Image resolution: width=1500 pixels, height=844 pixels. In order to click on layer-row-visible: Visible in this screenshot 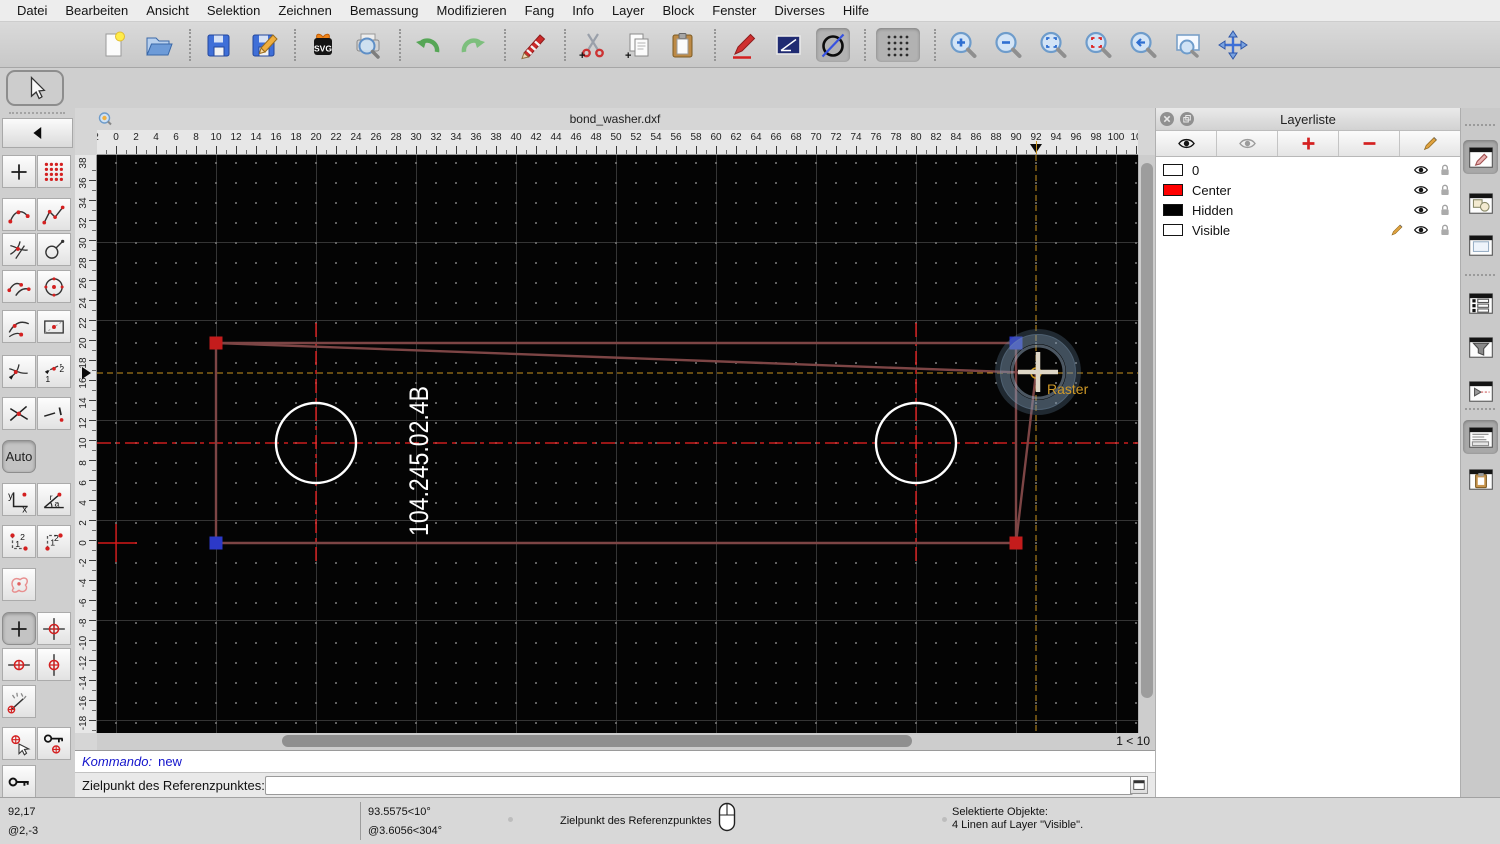, I will do `click(1308, 230)`.